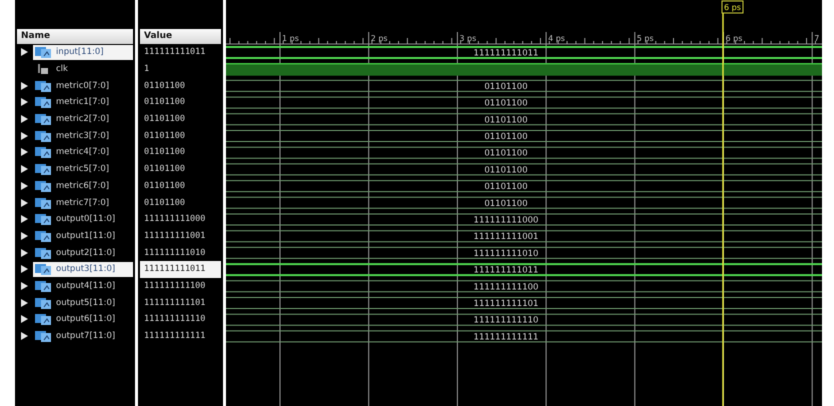 This screenshot has height=406, width=834. What do you see at coordinates (86, 303) in the screenshot?
I see `signal-name: output5[11:0]` at bounding box center [86, 303].